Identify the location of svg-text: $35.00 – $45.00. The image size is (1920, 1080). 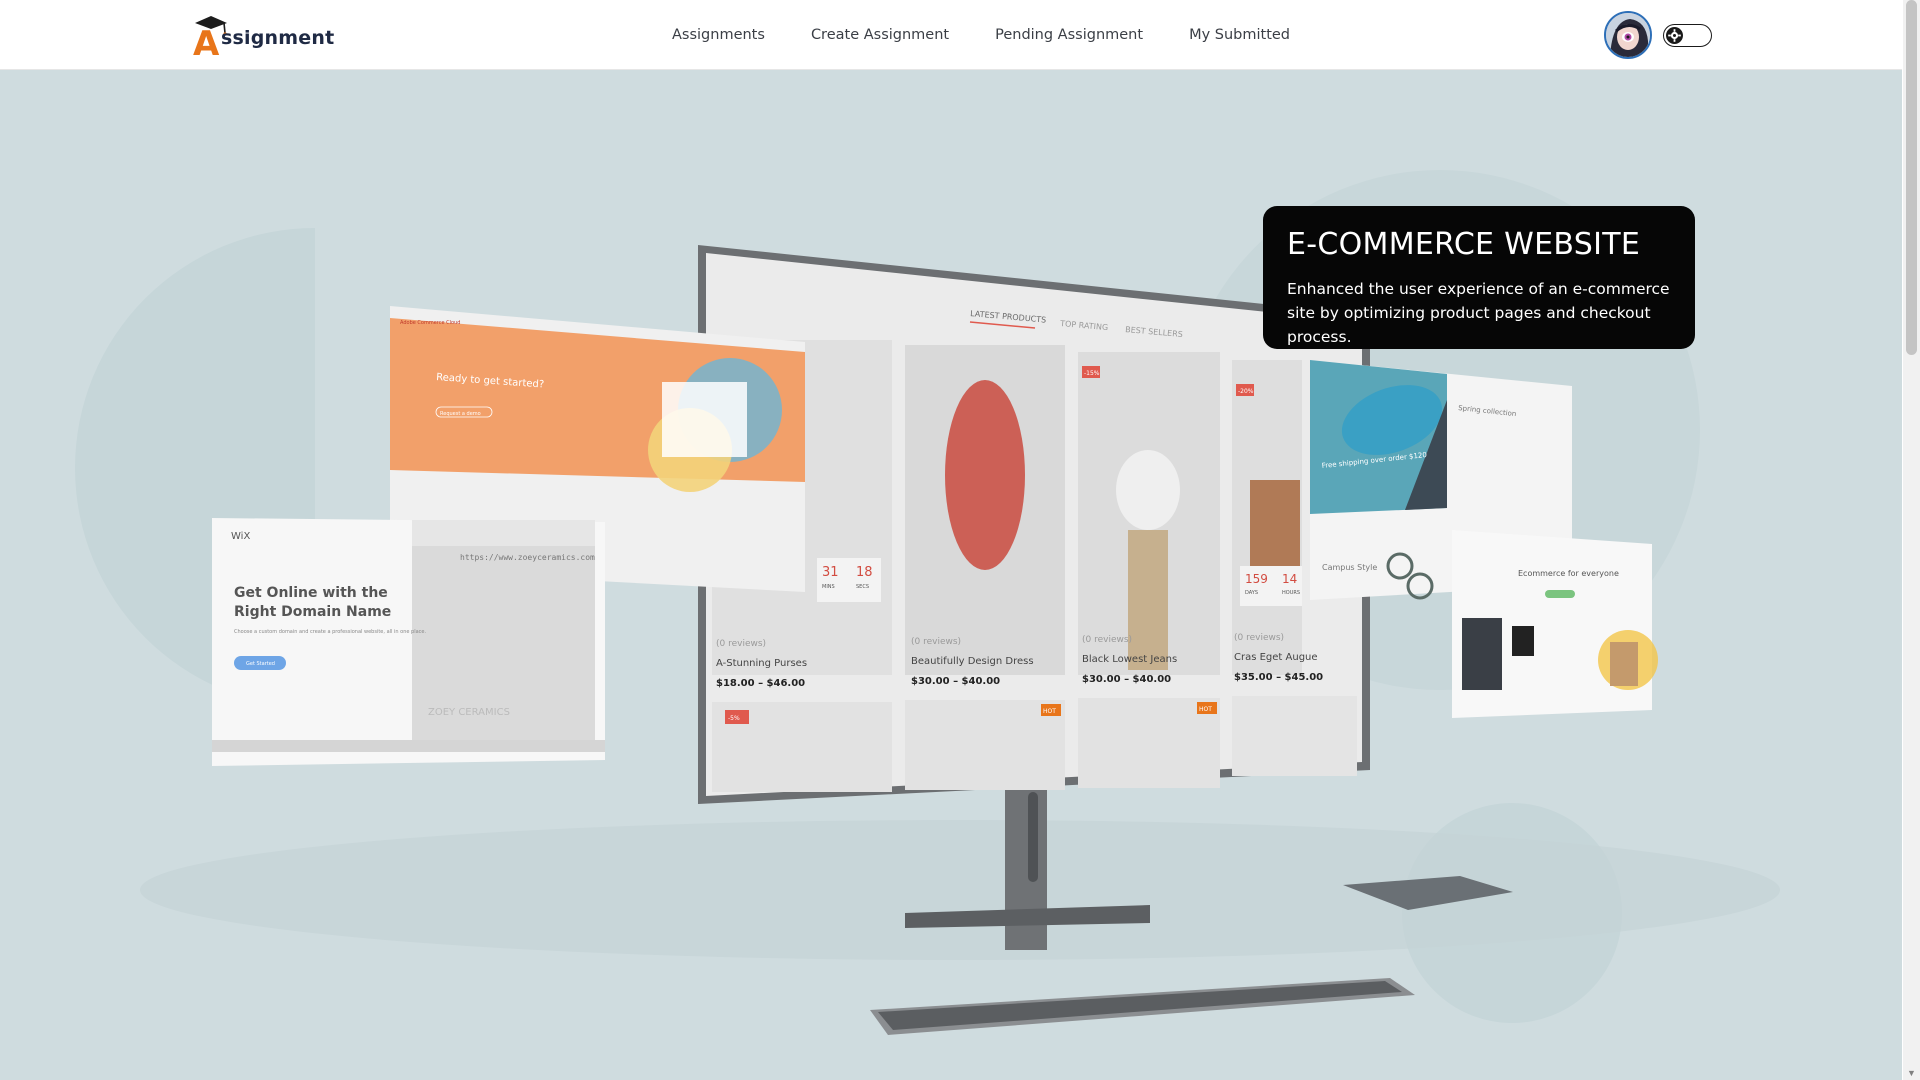
(1278, 677).